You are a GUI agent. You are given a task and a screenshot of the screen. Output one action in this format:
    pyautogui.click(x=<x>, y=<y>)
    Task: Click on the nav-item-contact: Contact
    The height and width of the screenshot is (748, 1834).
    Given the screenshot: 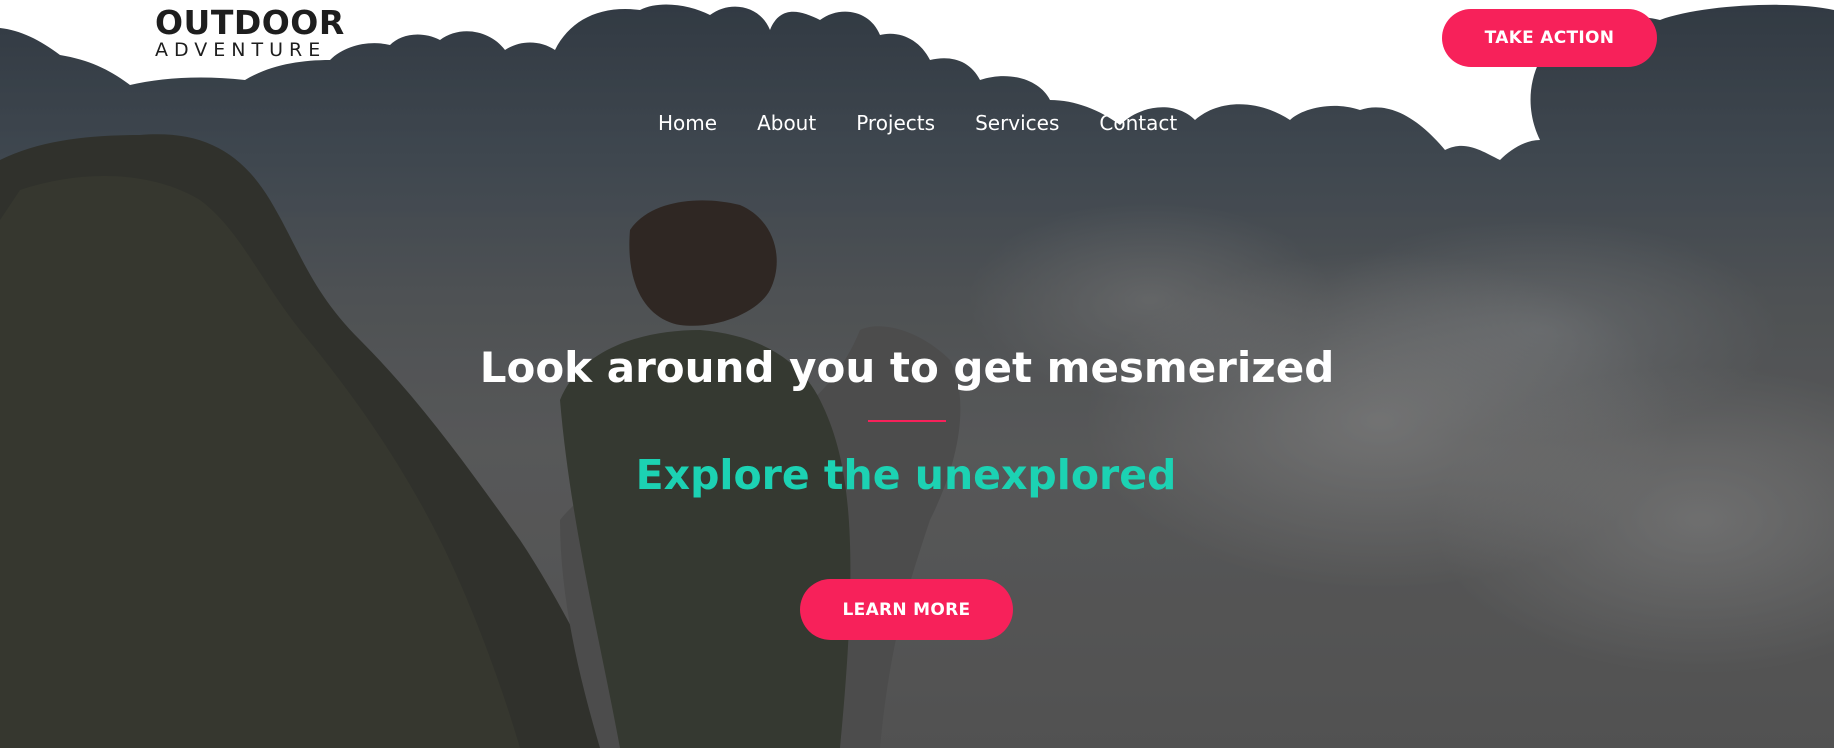 What is the action you would take?
    pyautogui.click(x=1138, y=123)
    